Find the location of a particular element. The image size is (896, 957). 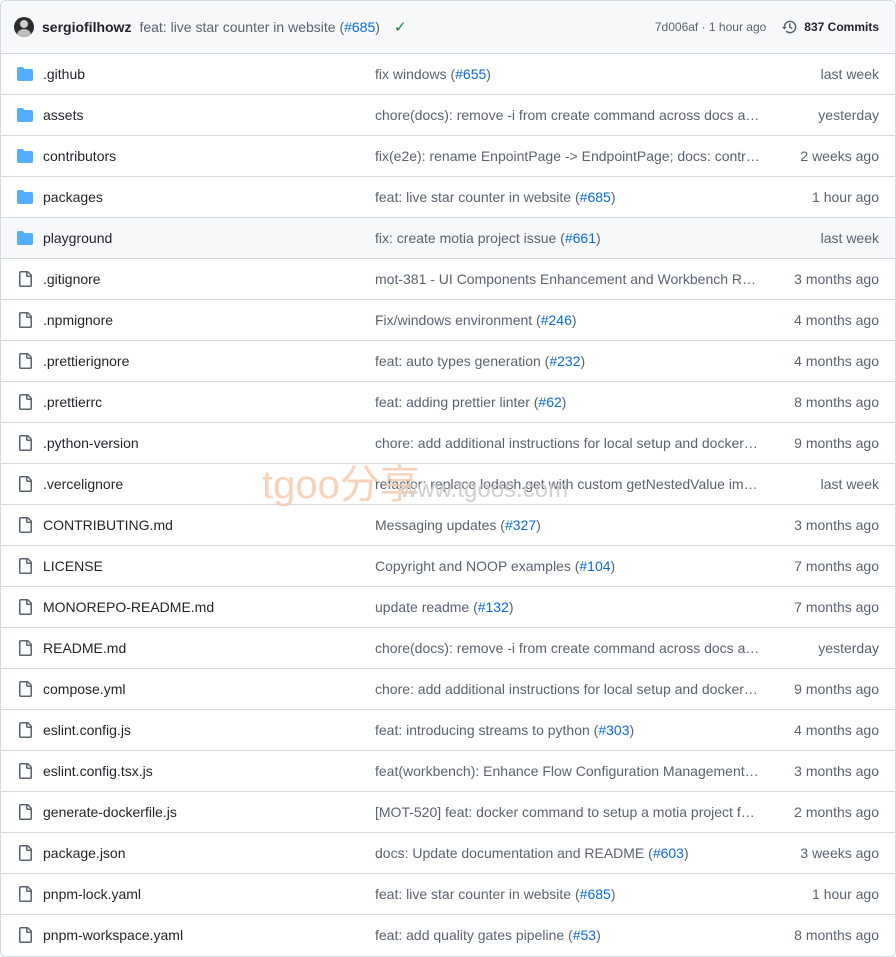

file-name-link: LICENSE is located at coordinates (73, 566).